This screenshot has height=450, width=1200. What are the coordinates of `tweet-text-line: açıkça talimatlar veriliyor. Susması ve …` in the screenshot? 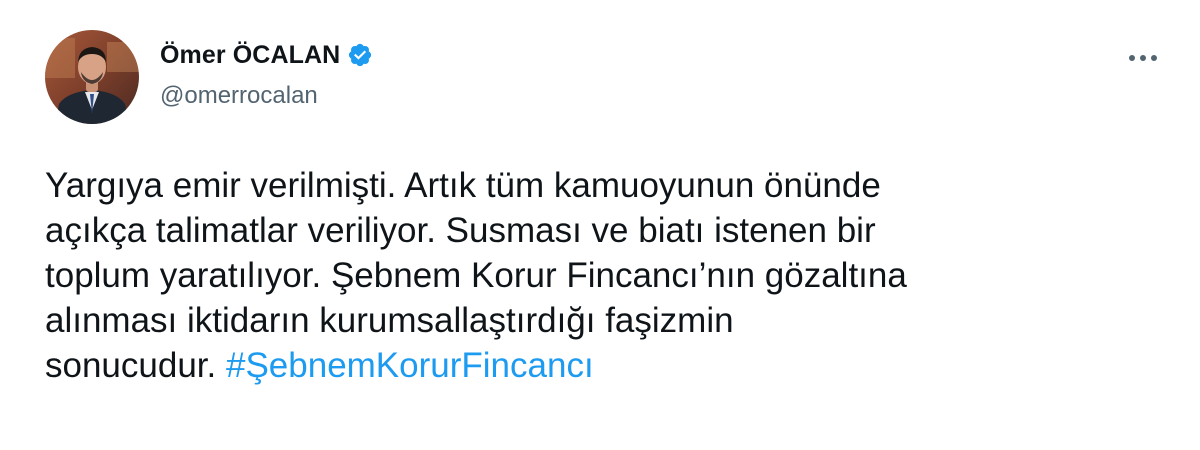 It's located at (460, 230).